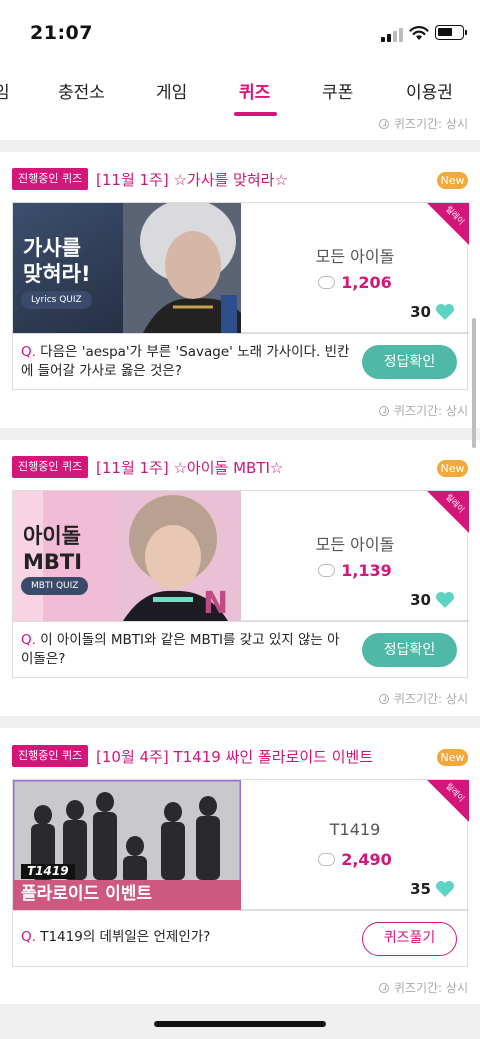 This screenshot has width=480, height=1039. I want to click on quiz-info: 릴레이 T1419 2,490 35, so click(355, 845).